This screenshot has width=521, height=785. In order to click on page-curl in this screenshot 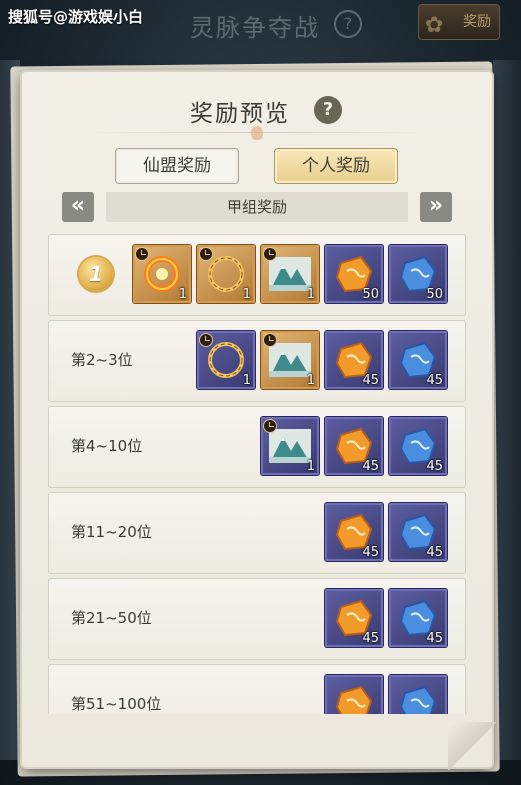, I will do `click(472, 746)`.